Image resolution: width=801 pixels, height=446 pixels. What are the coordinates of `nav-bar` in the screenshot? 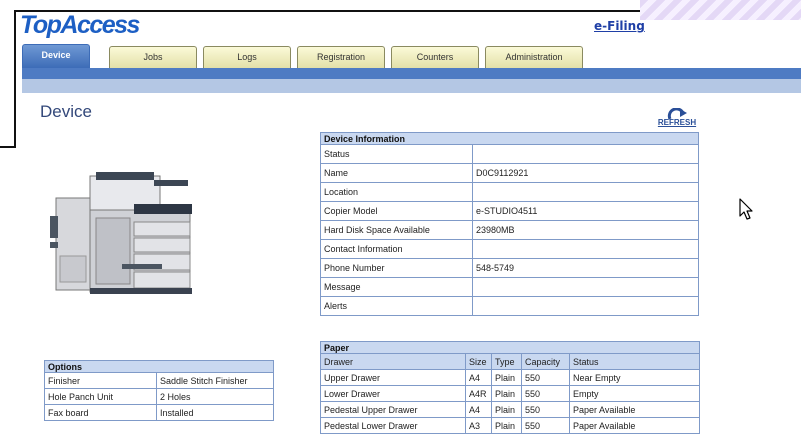 It's located at (411, 73).